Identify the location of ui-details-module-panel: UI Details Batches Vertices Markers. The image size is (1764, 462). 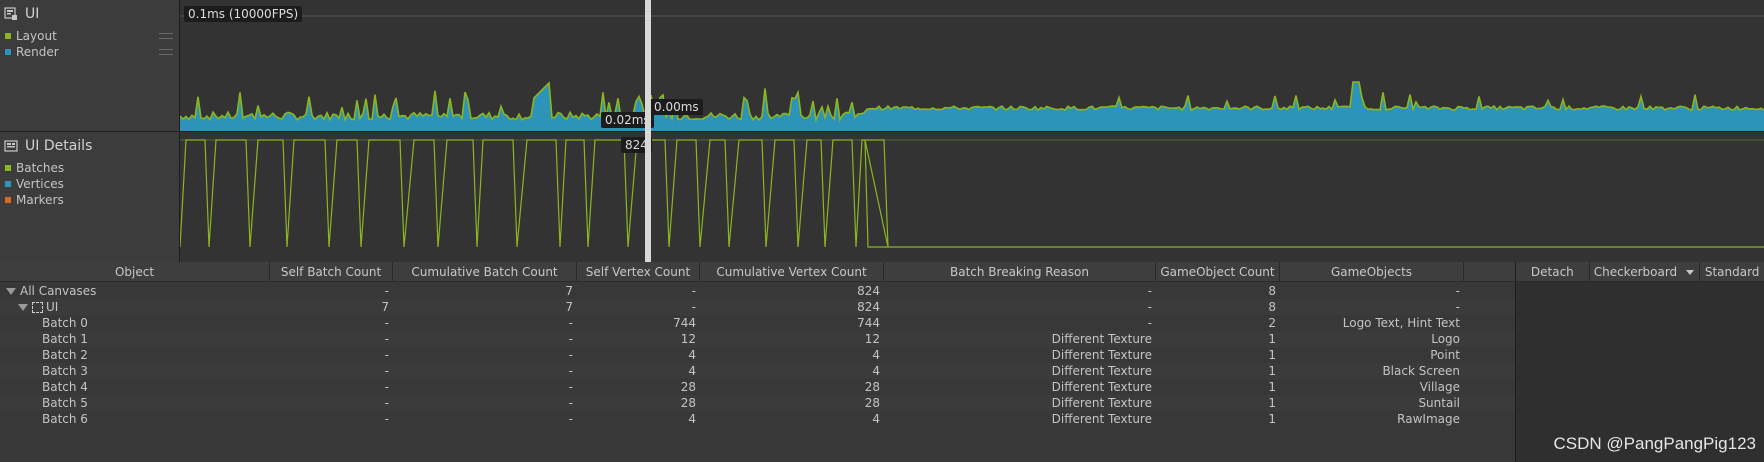
(90, 197).